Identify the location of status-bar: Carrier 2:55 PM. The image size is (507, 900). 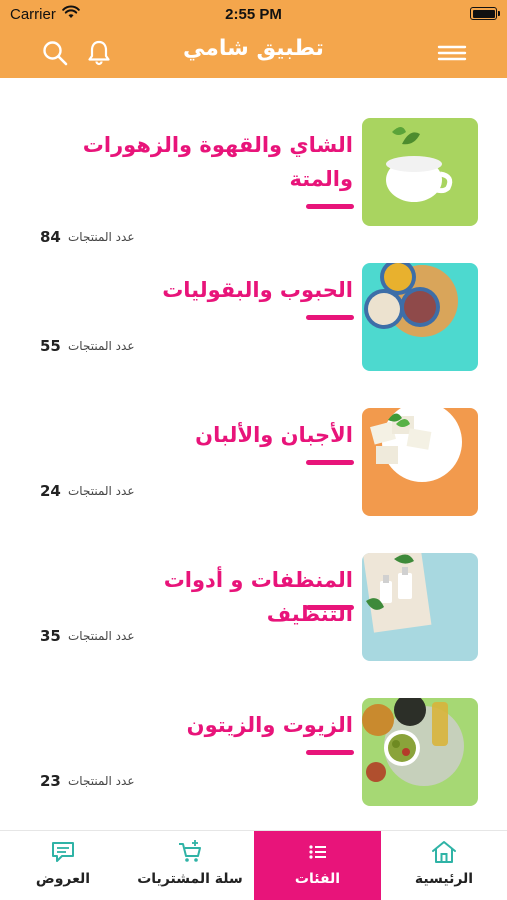
(253, 14).